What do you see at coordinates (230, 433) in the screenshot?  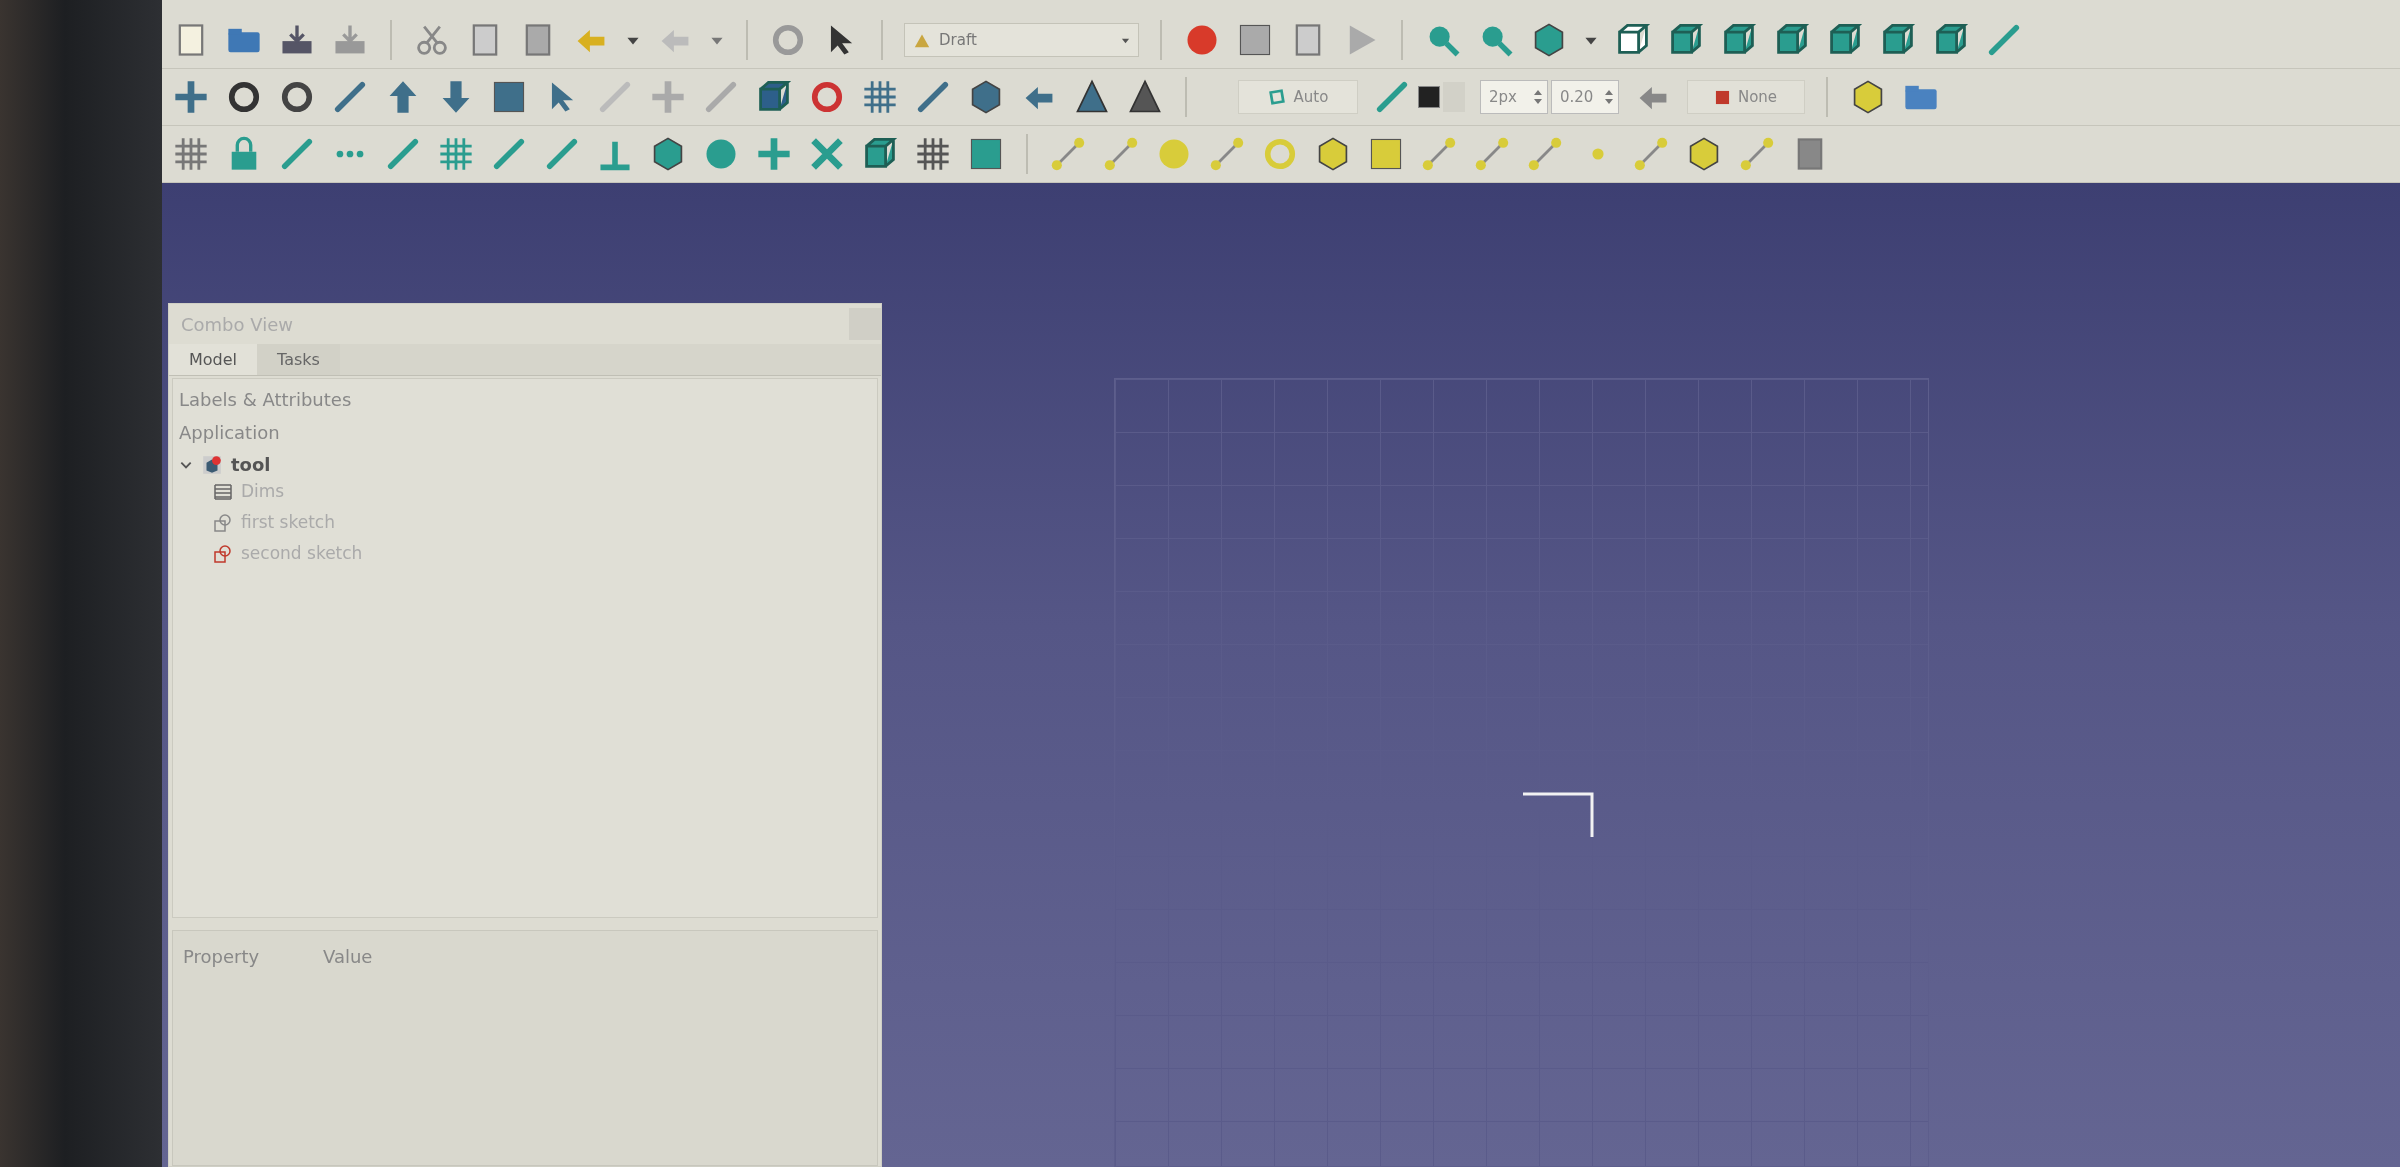 I see `tree-section-label: Application` at bounding box center [230, 433].